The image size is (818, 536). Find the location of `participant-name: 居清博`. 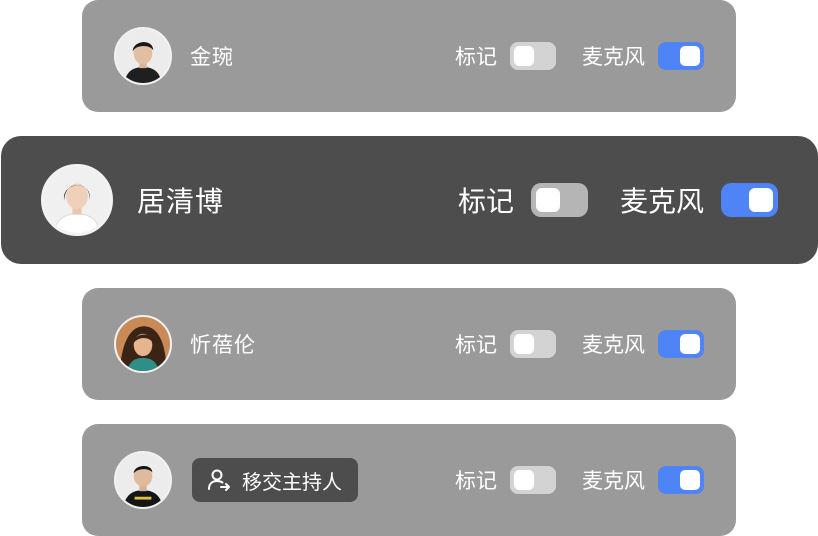

participant-name: 居清博 is located at coordinates (181, 201).